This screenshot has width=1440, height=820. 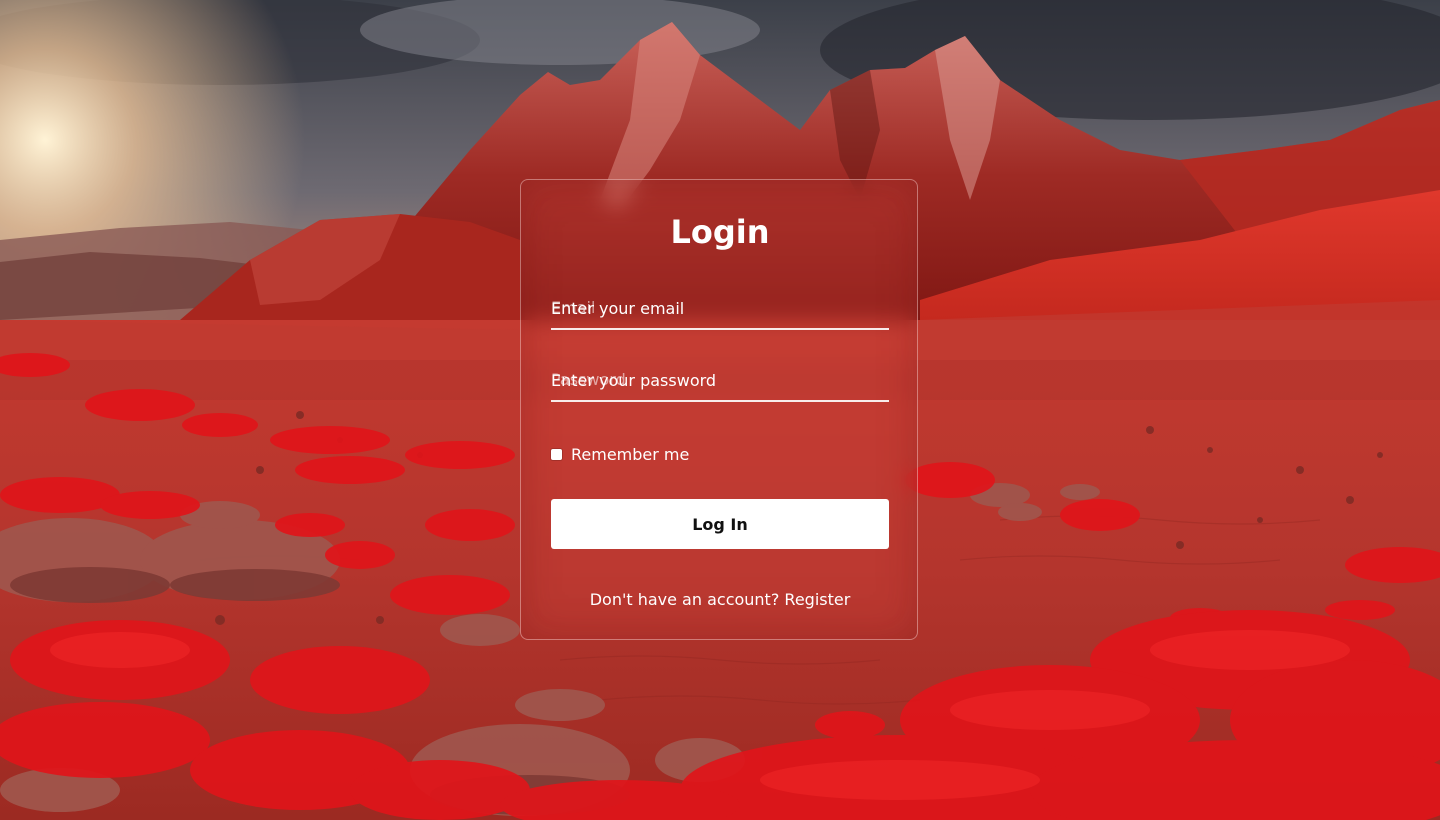 I want to click on password-field, so click(x=720, y=380).